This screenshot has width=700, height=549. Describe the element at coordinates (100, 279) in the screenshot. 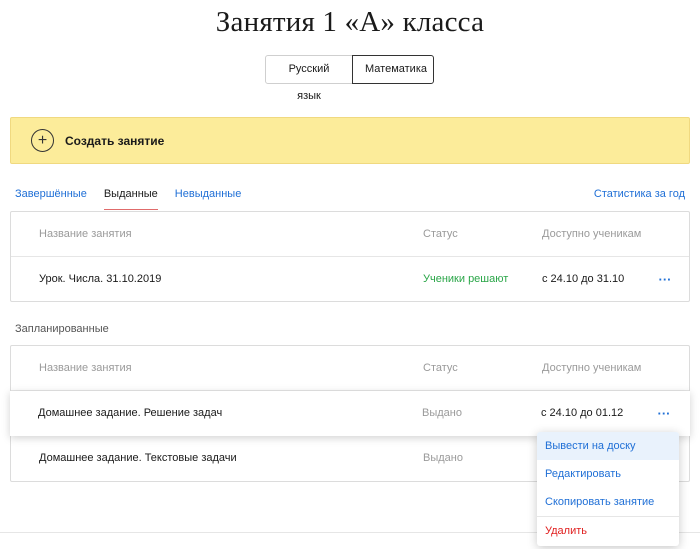

I see `lesson-name: Урок. Числа. 31.10.2019` at that location.